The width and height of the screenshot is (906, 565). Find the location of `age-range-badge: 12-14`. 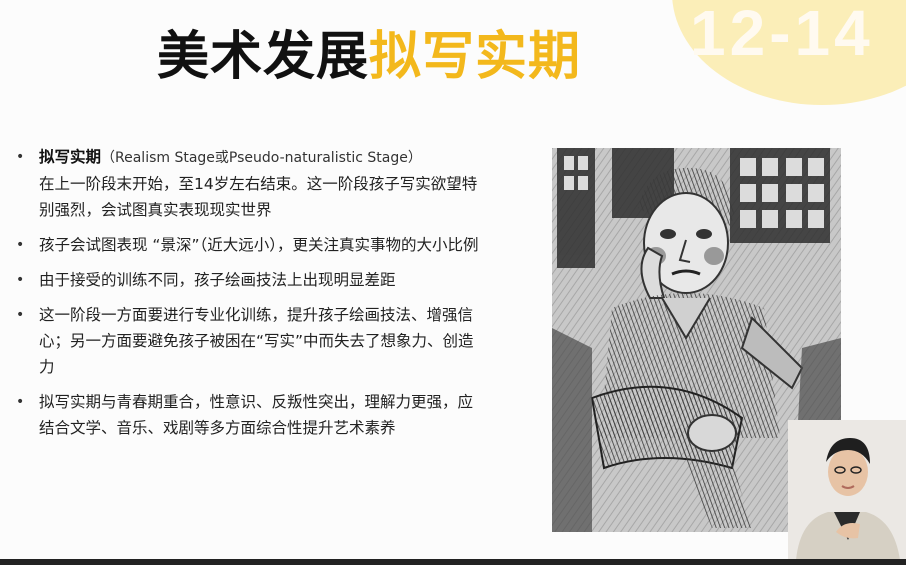

age-range-badge: 12-14 is located at coordinates (782, 34).